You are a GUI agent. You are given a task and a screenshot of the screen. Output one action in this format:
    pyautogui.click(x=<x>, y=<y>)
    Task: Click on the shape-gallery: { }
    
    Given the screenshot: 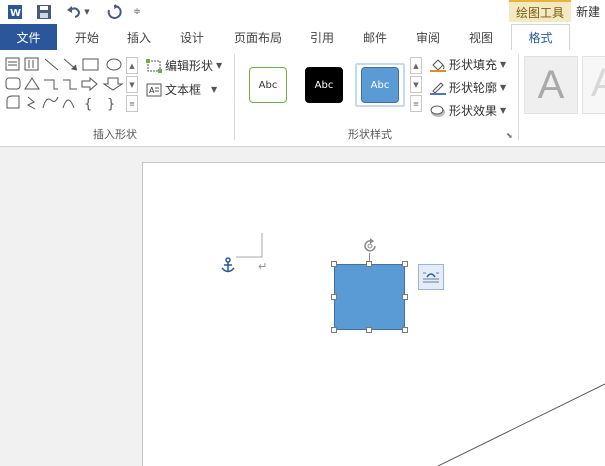 What is the action you would take?
    pyautogui.click(x=65, y=85)
    